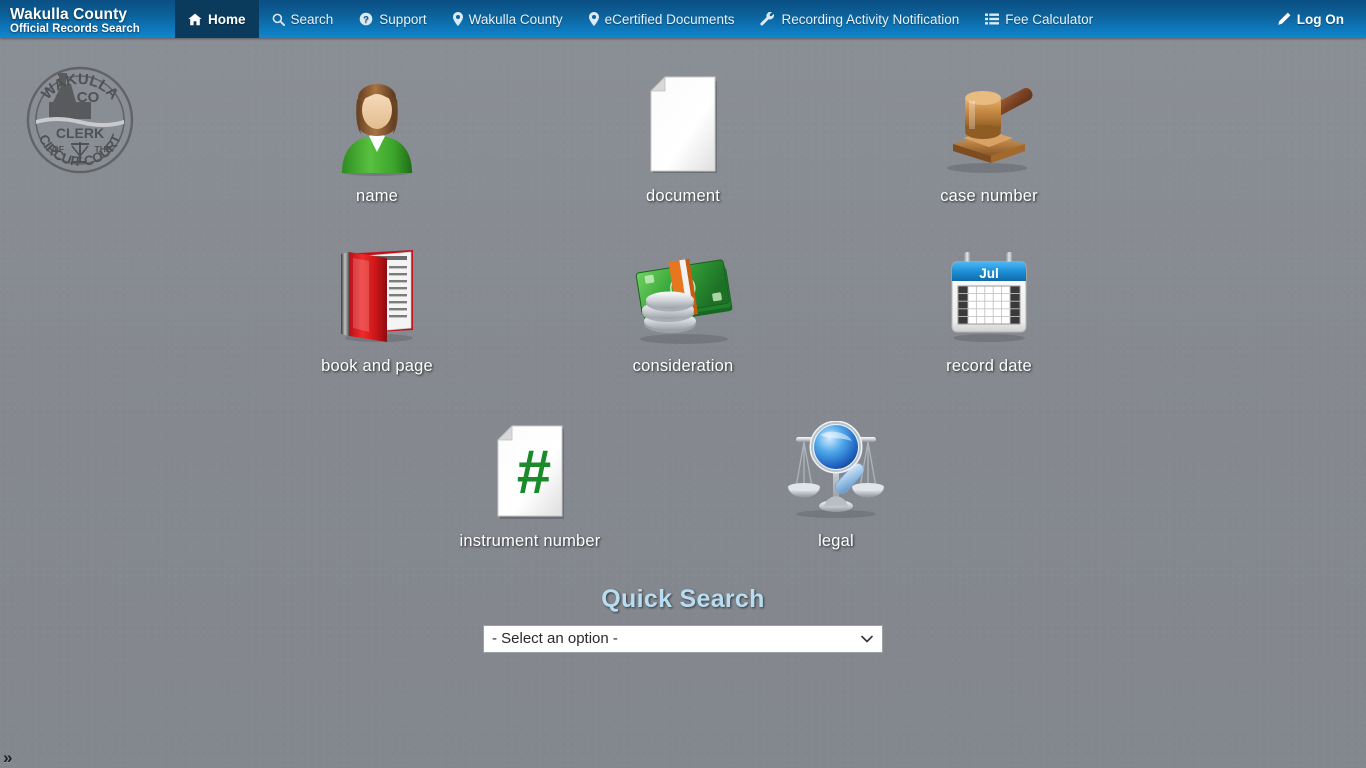 This screenshot has width=1366, height=768. What do you see at coordinates (7, 757) in the screenshot?
I see `footer-expander-button: »` at bounding box center [7, 757].